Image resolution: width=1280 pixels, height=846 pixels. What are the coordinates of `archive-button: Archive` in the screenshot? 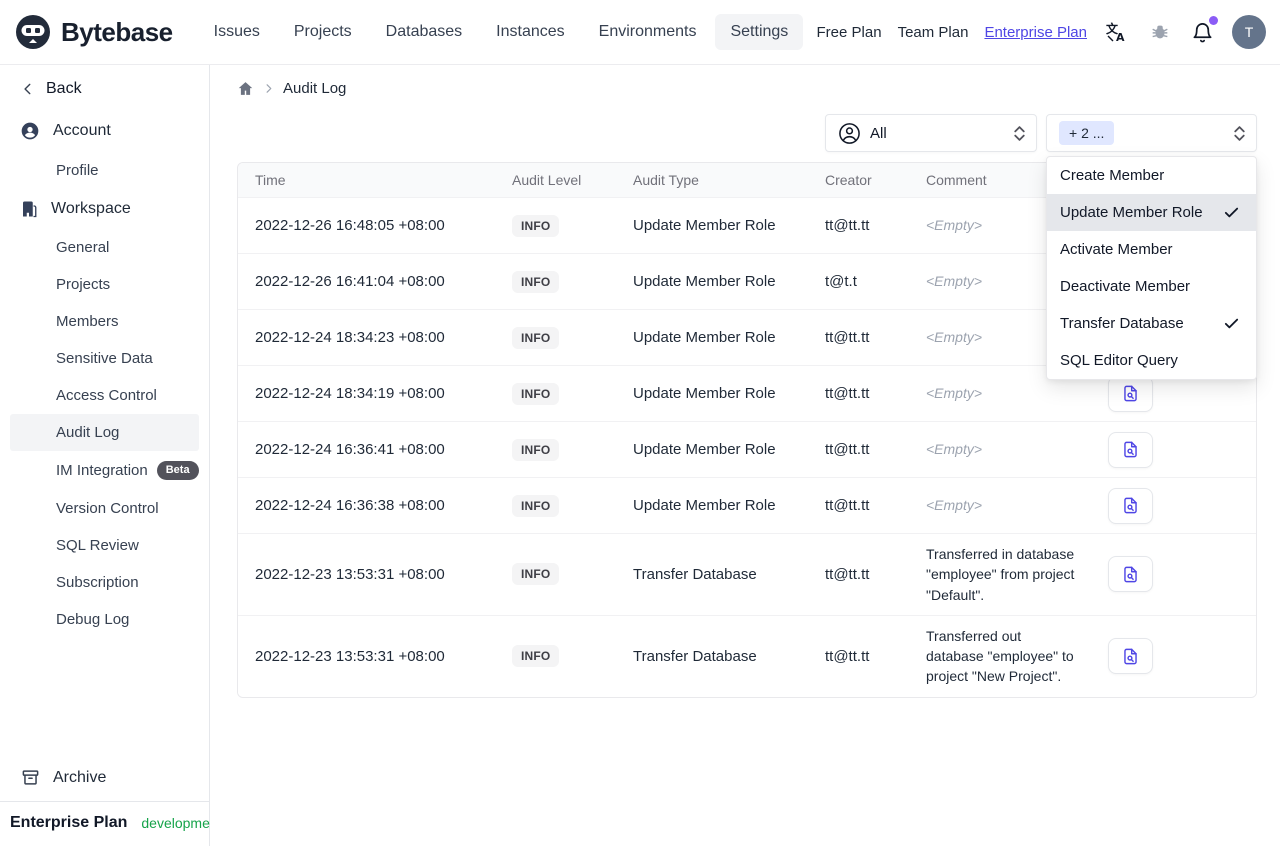 It's located at (104, 778).